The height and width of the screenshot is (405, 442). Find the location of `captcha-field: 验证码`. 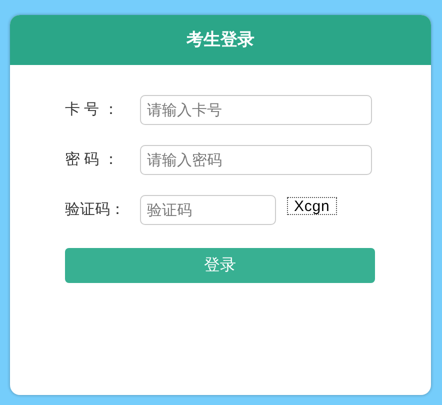

captcha-field: 验证码 is located at coordinates (208, 210).